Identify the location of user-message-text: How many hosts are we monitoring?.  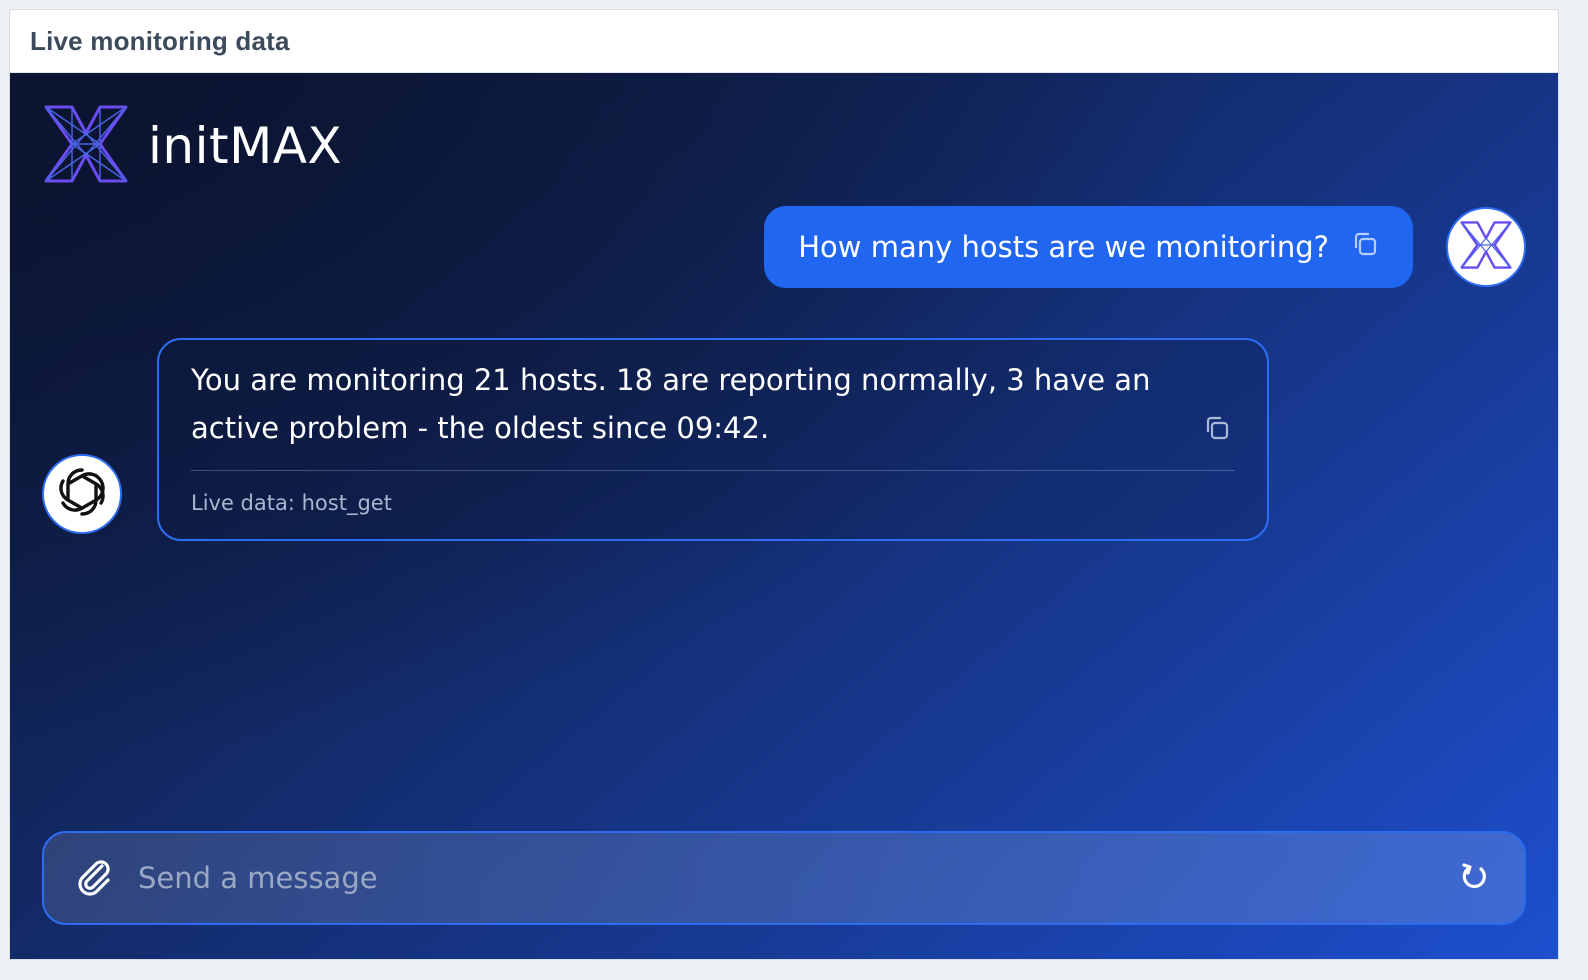
(1063, 247).